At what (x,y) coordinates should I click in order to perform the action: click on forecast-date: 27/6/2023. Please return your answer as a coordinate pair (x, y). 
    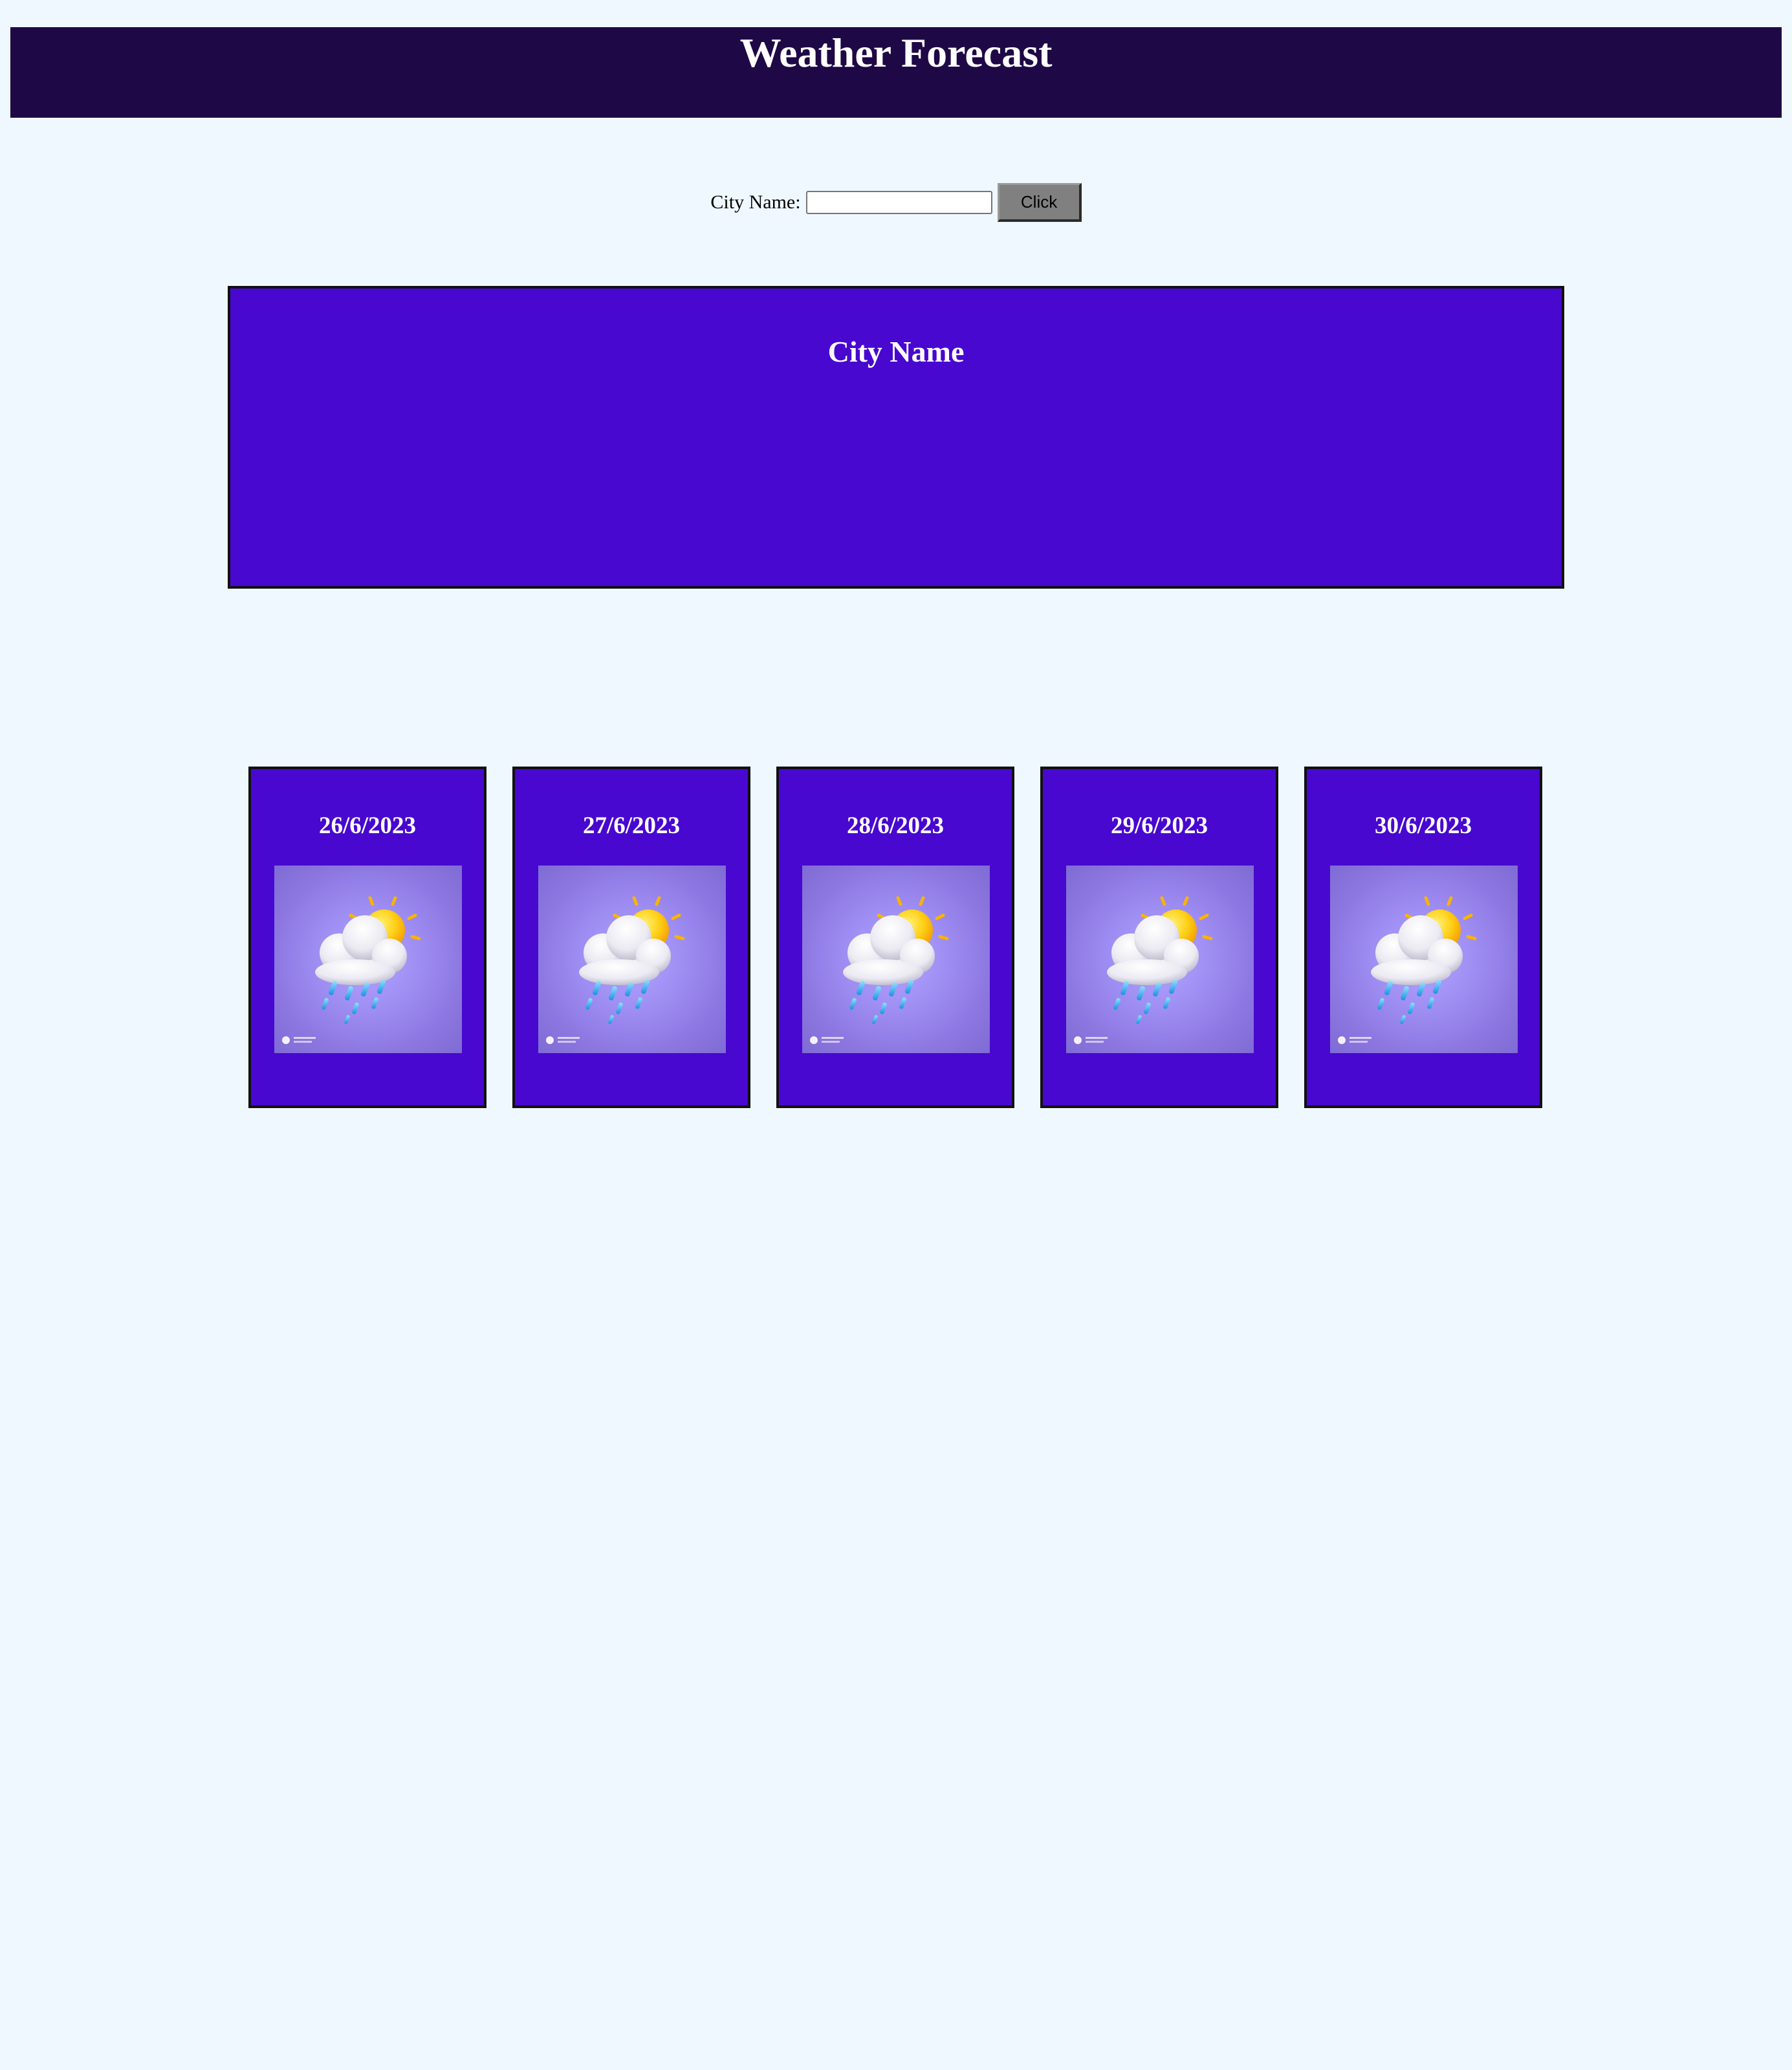
    Looking at the image, I should click on (631, 825).